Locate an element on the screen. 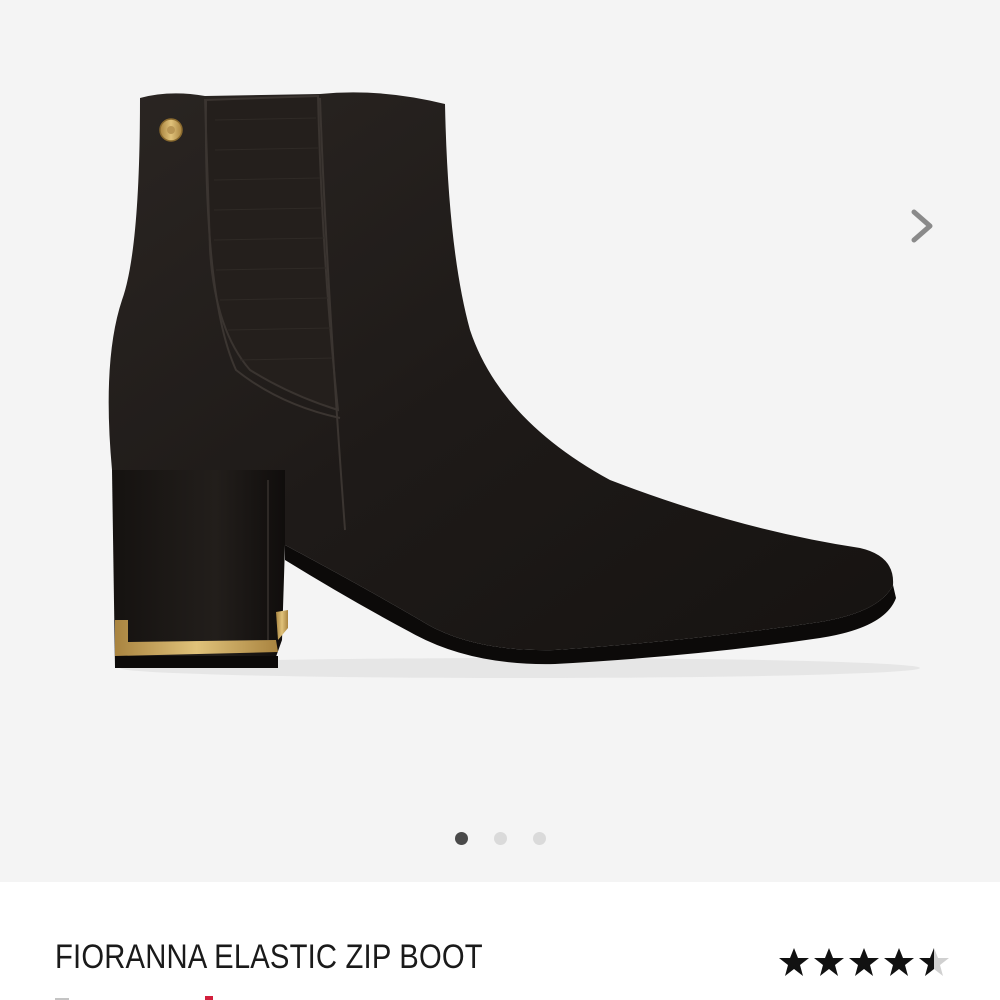  chevron-right-icon is located at coordinates (923, 226).